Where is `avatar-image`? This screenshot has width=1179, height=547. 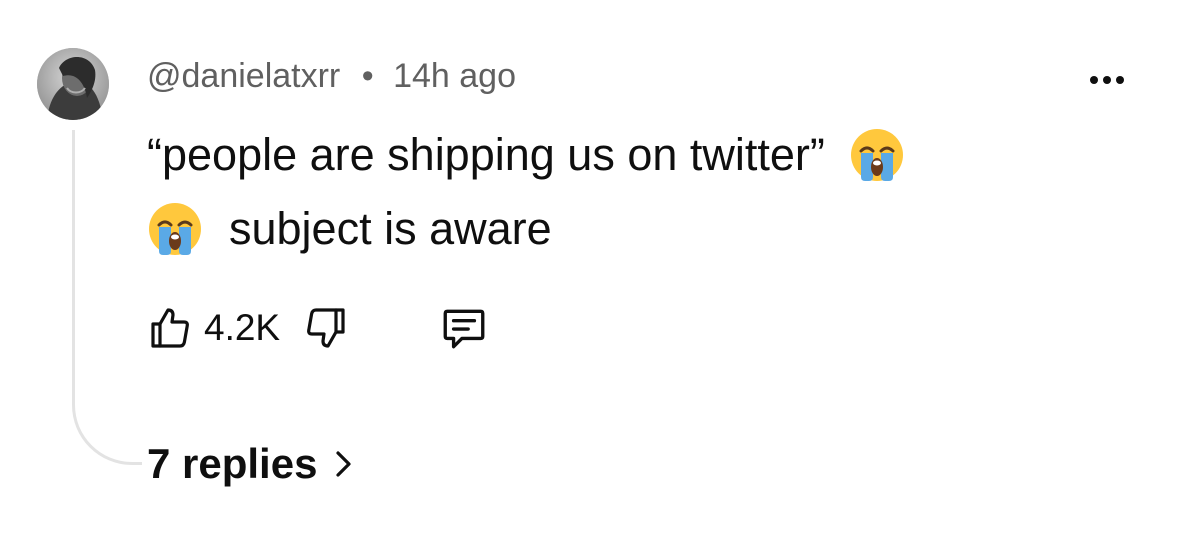
avatar-image is located at coordinates (73, 84).